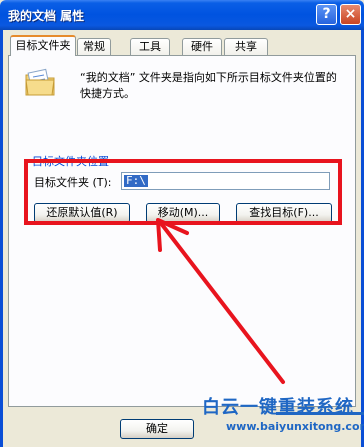 The height and width of the screenshot is (447, 364). What do you see at coordinates (278, 407) in the screenshot?
I see `watermark-title: 白云一键重装系统` at bounding box center [278, 407].